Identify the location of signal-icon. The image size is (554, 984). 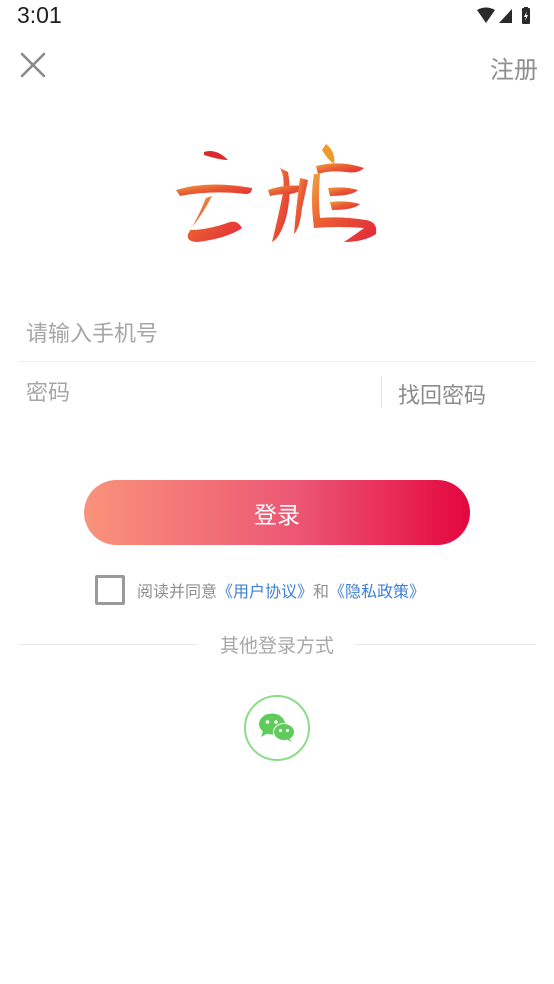
(505, 16).